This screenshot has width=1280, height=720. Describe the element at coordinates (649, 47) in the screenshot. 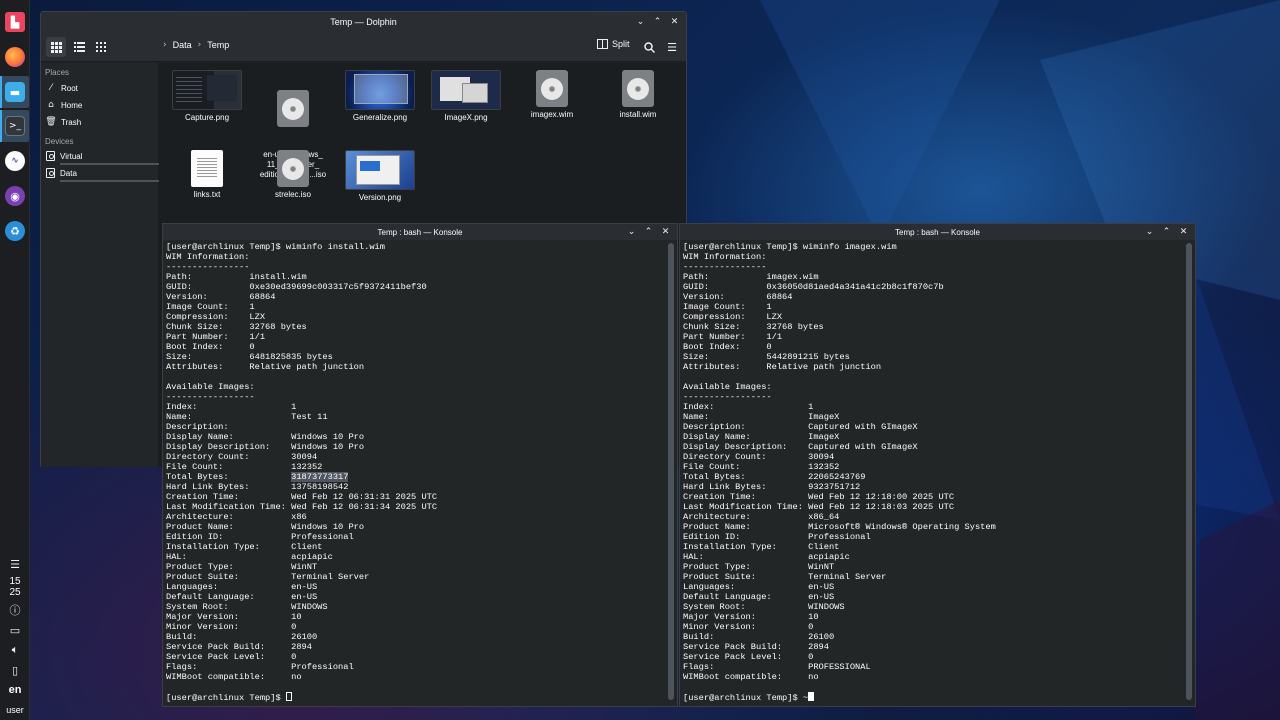

I see `search-icon` at that location.